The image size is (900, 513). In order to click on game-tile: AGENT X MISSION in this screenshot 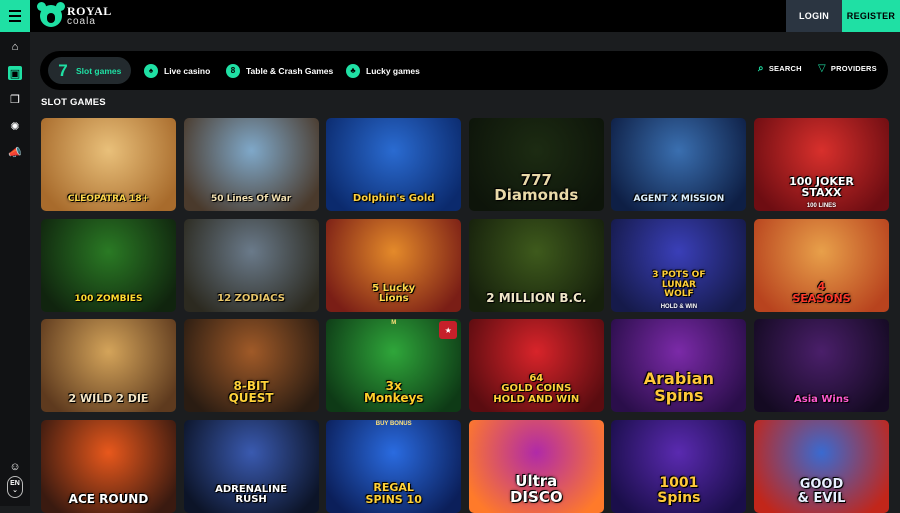, I will do `click(679, 164)`.